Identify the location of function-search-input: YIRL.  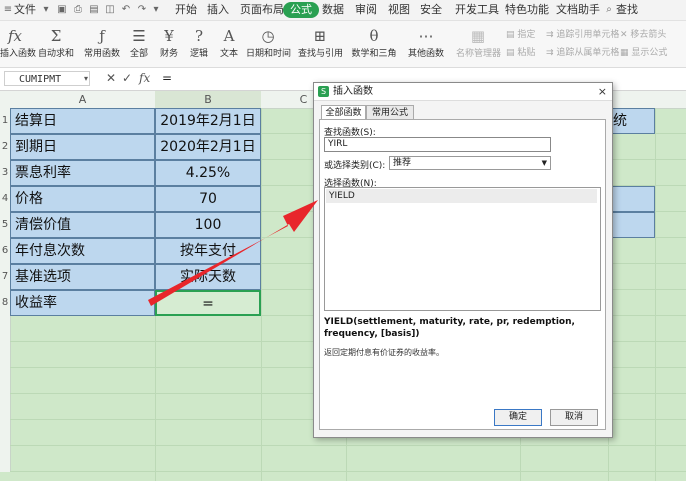
(437, 144).